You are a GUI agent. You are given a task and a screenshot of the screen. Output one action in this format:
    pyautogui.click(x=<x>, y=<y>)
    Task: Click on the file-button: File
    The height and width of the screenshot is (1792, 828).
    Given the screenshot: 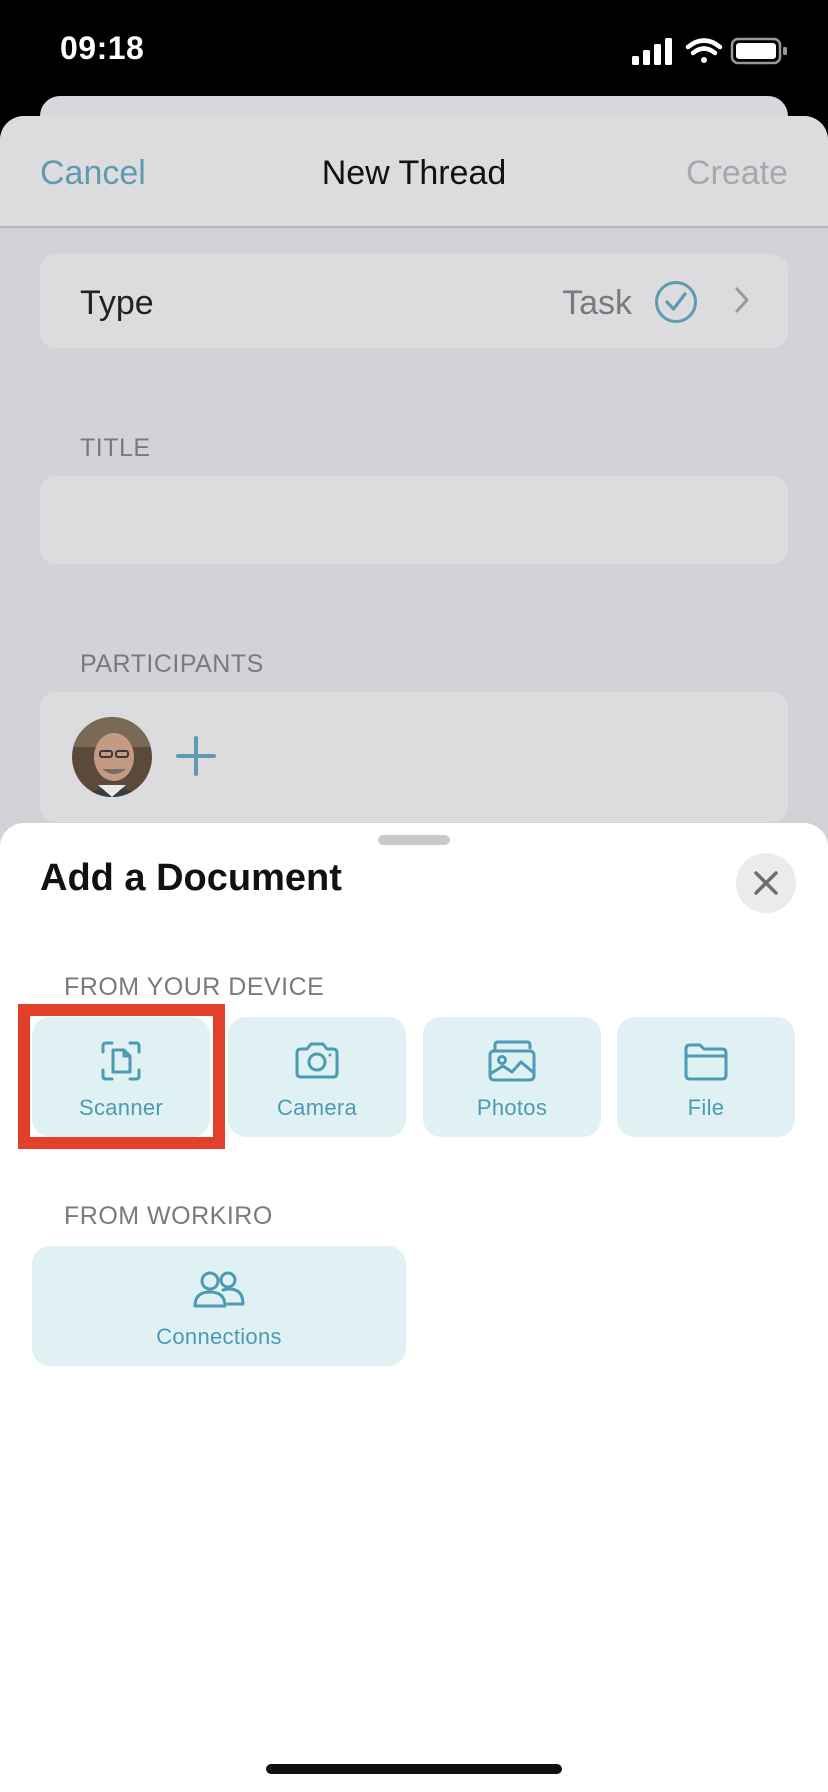 What is the action you would take?
    pyautogui.click(x=706, y=1077)
    